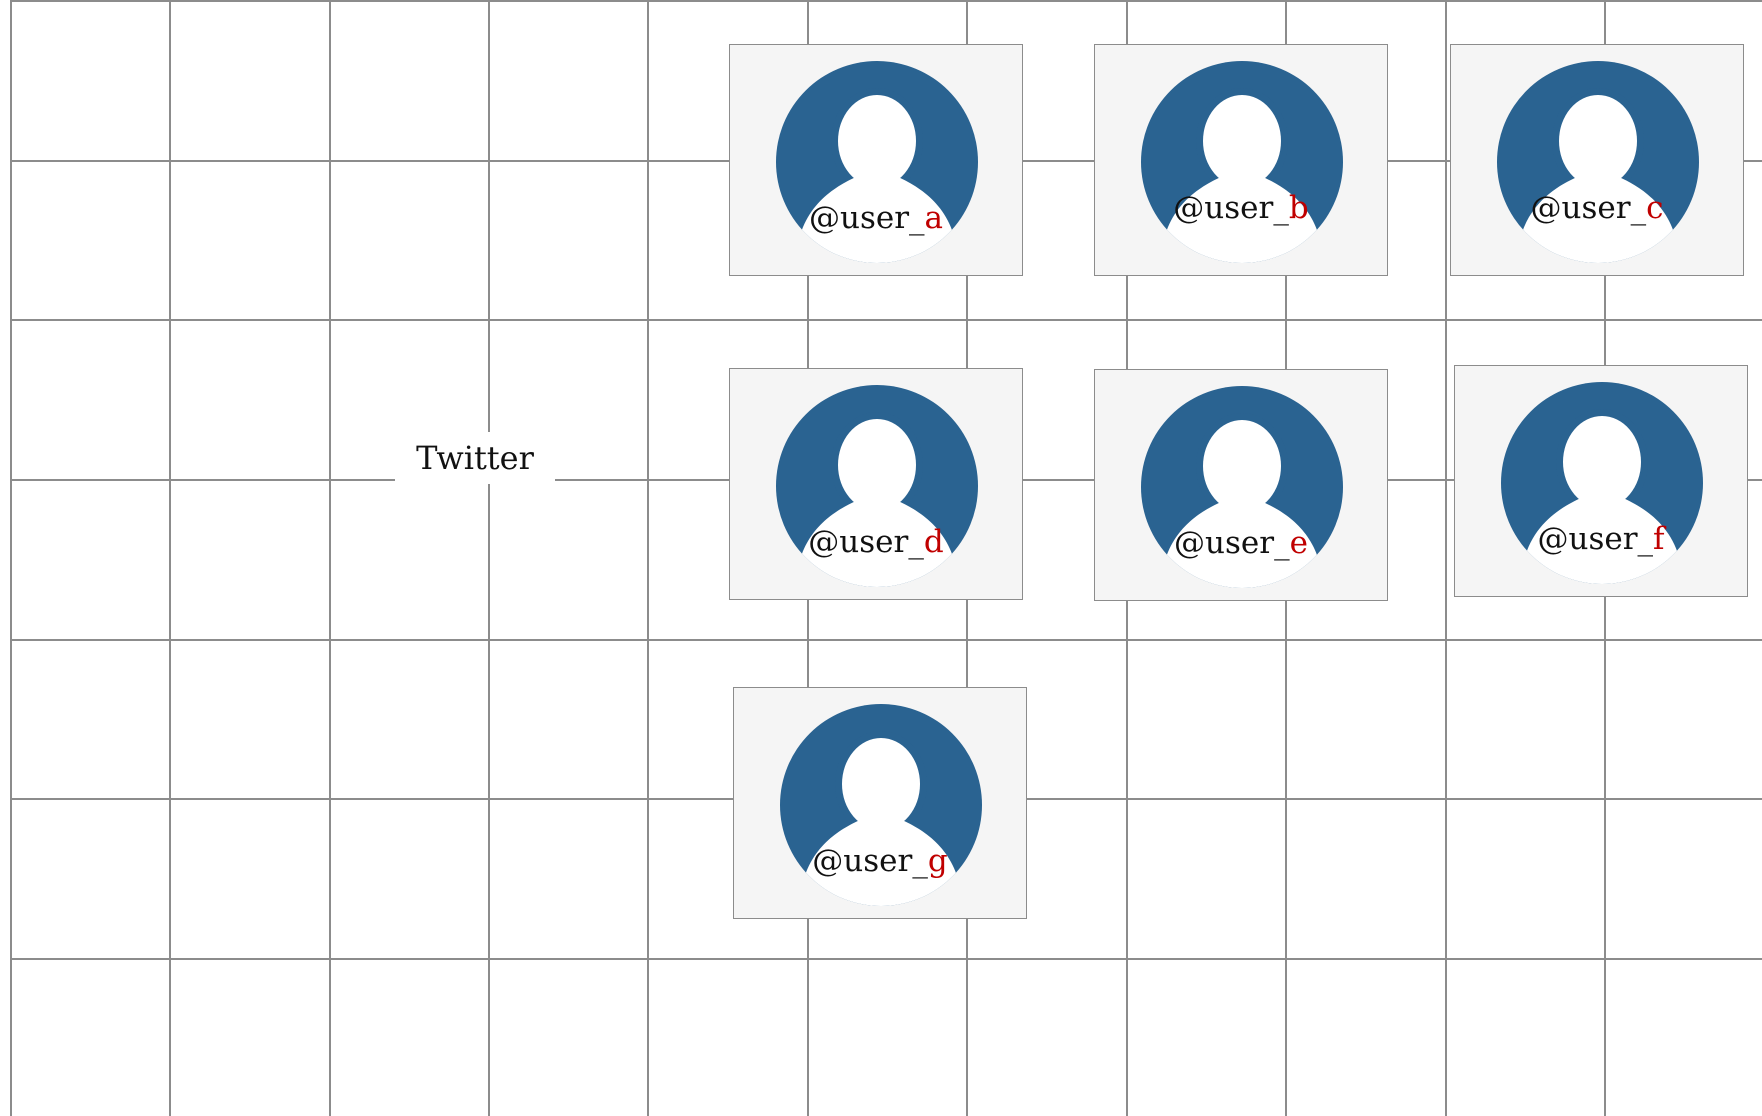 This screenshot has height=1116, width=1762. I want to click on user-handle: @user_e, so click(1241, 543).